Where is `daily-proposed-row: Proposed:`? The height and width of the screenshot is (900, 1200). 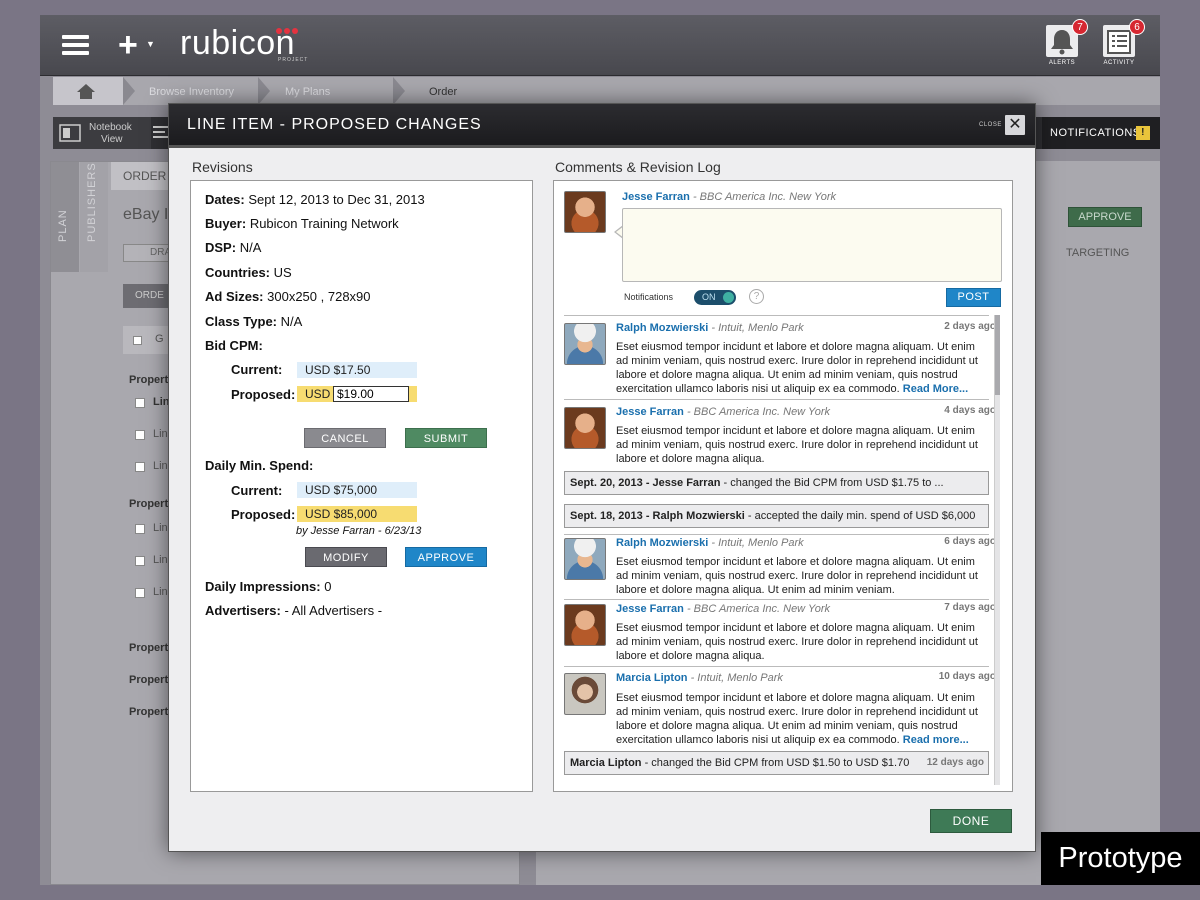 daily-proposed-row: Proposed: is located at coordinates (263, 514).